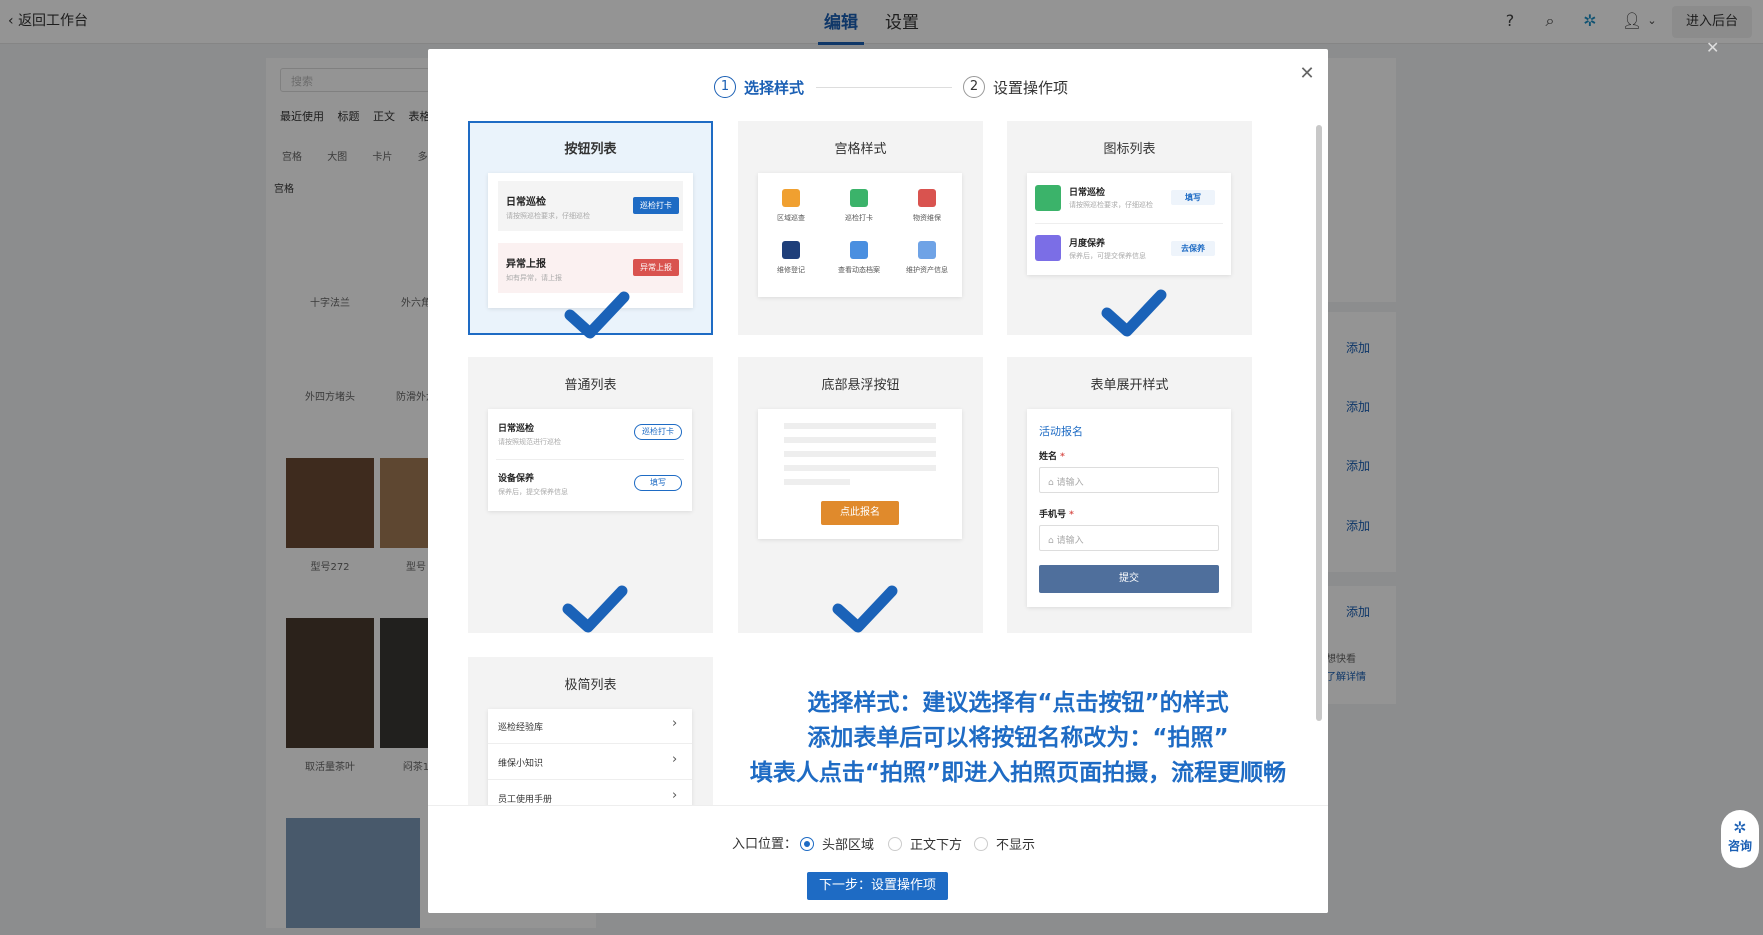  I want to click on consult-label: 咨询, so click(1739, 846).